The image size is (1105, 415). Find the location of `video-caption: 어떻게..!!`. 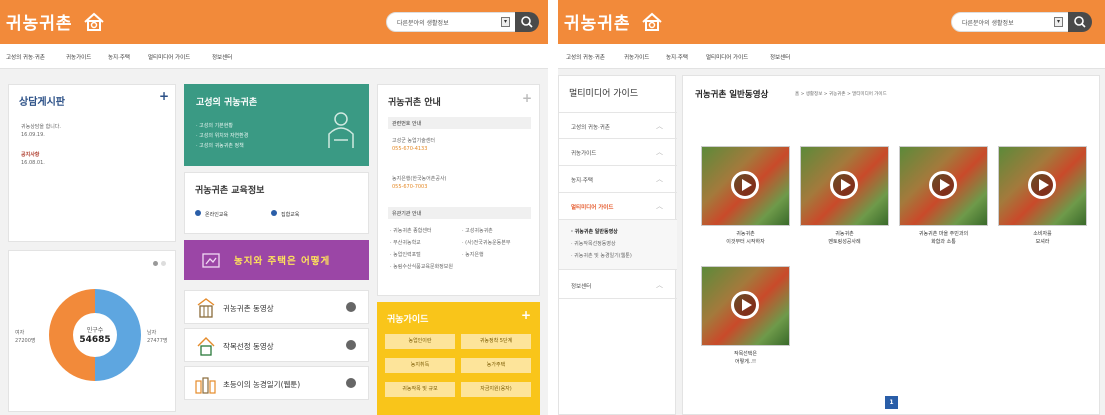

video-caption: 어떻게..!! is located at coordinates (745, 362).